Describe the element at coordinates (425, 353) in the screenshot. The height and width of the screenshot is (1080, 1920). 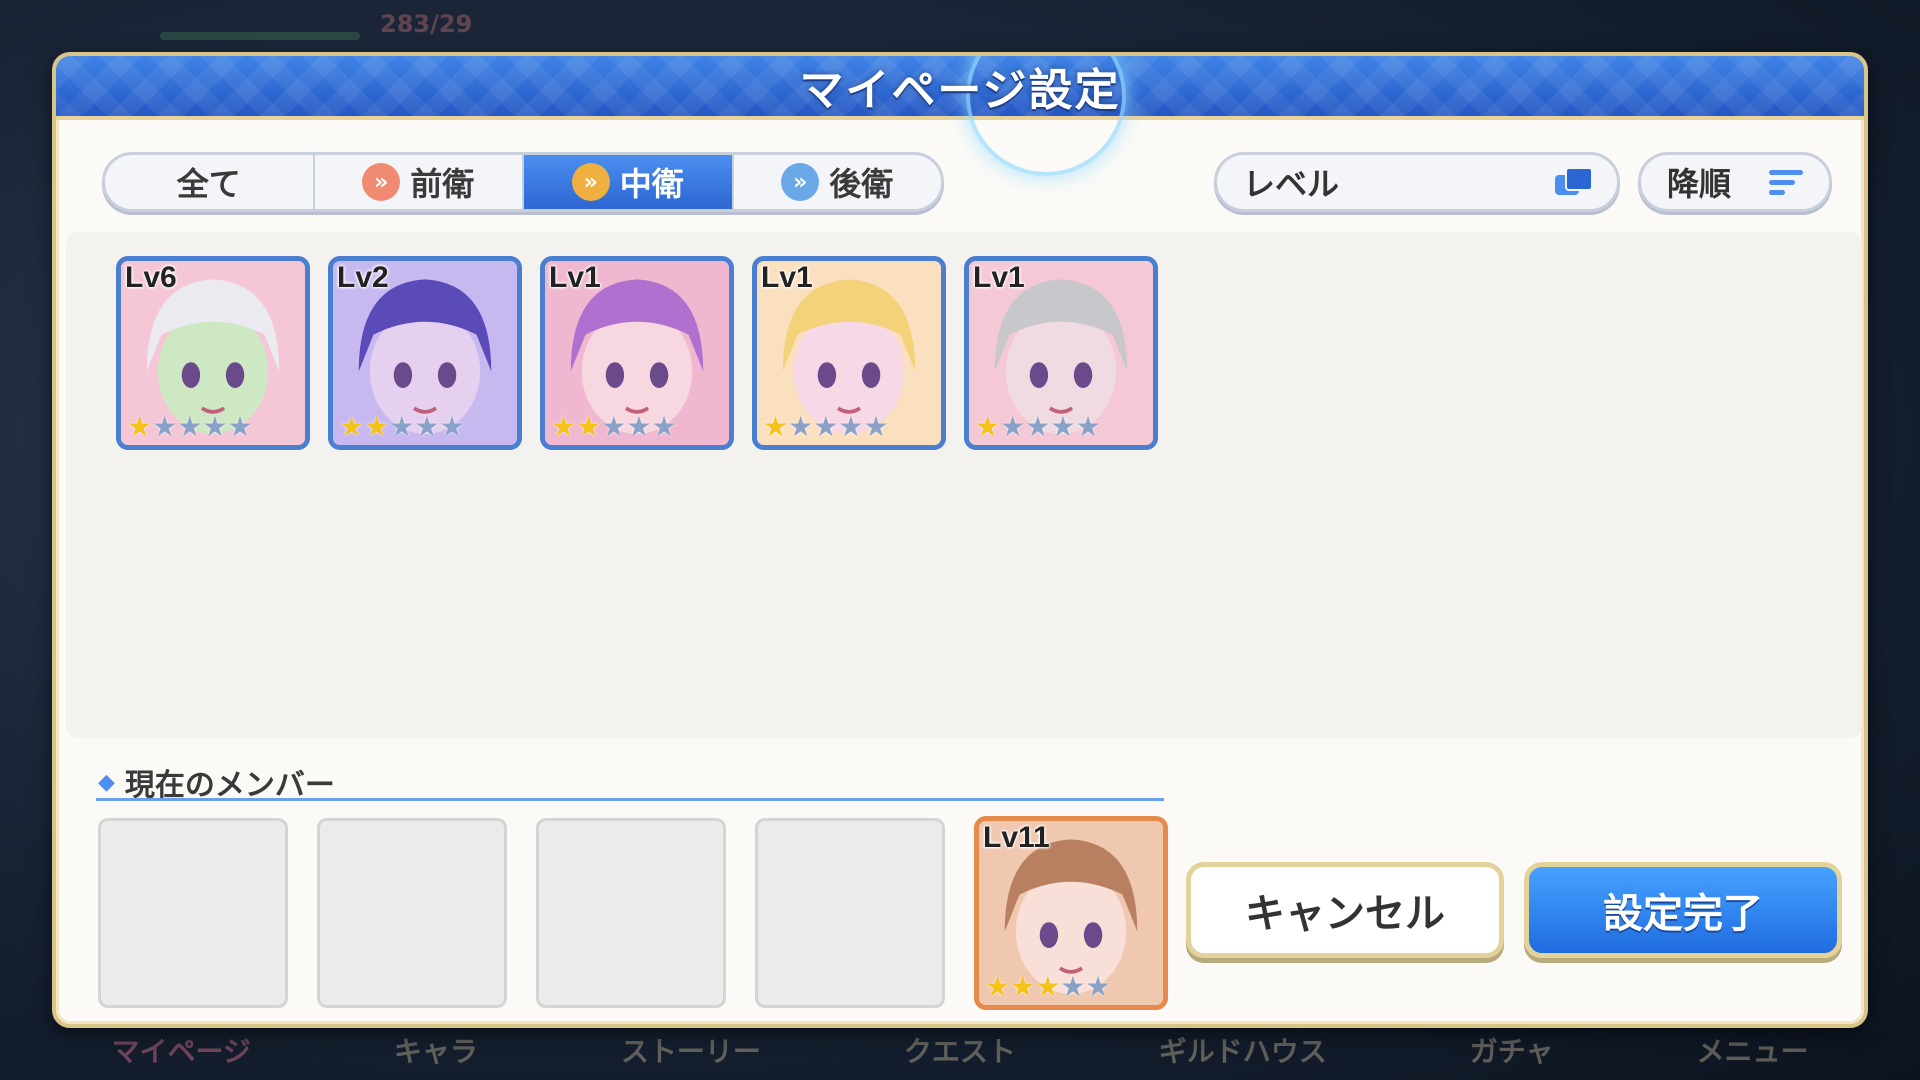
I see `character-card: Lv2 ★ ★ ★ ★ ★` at that location.